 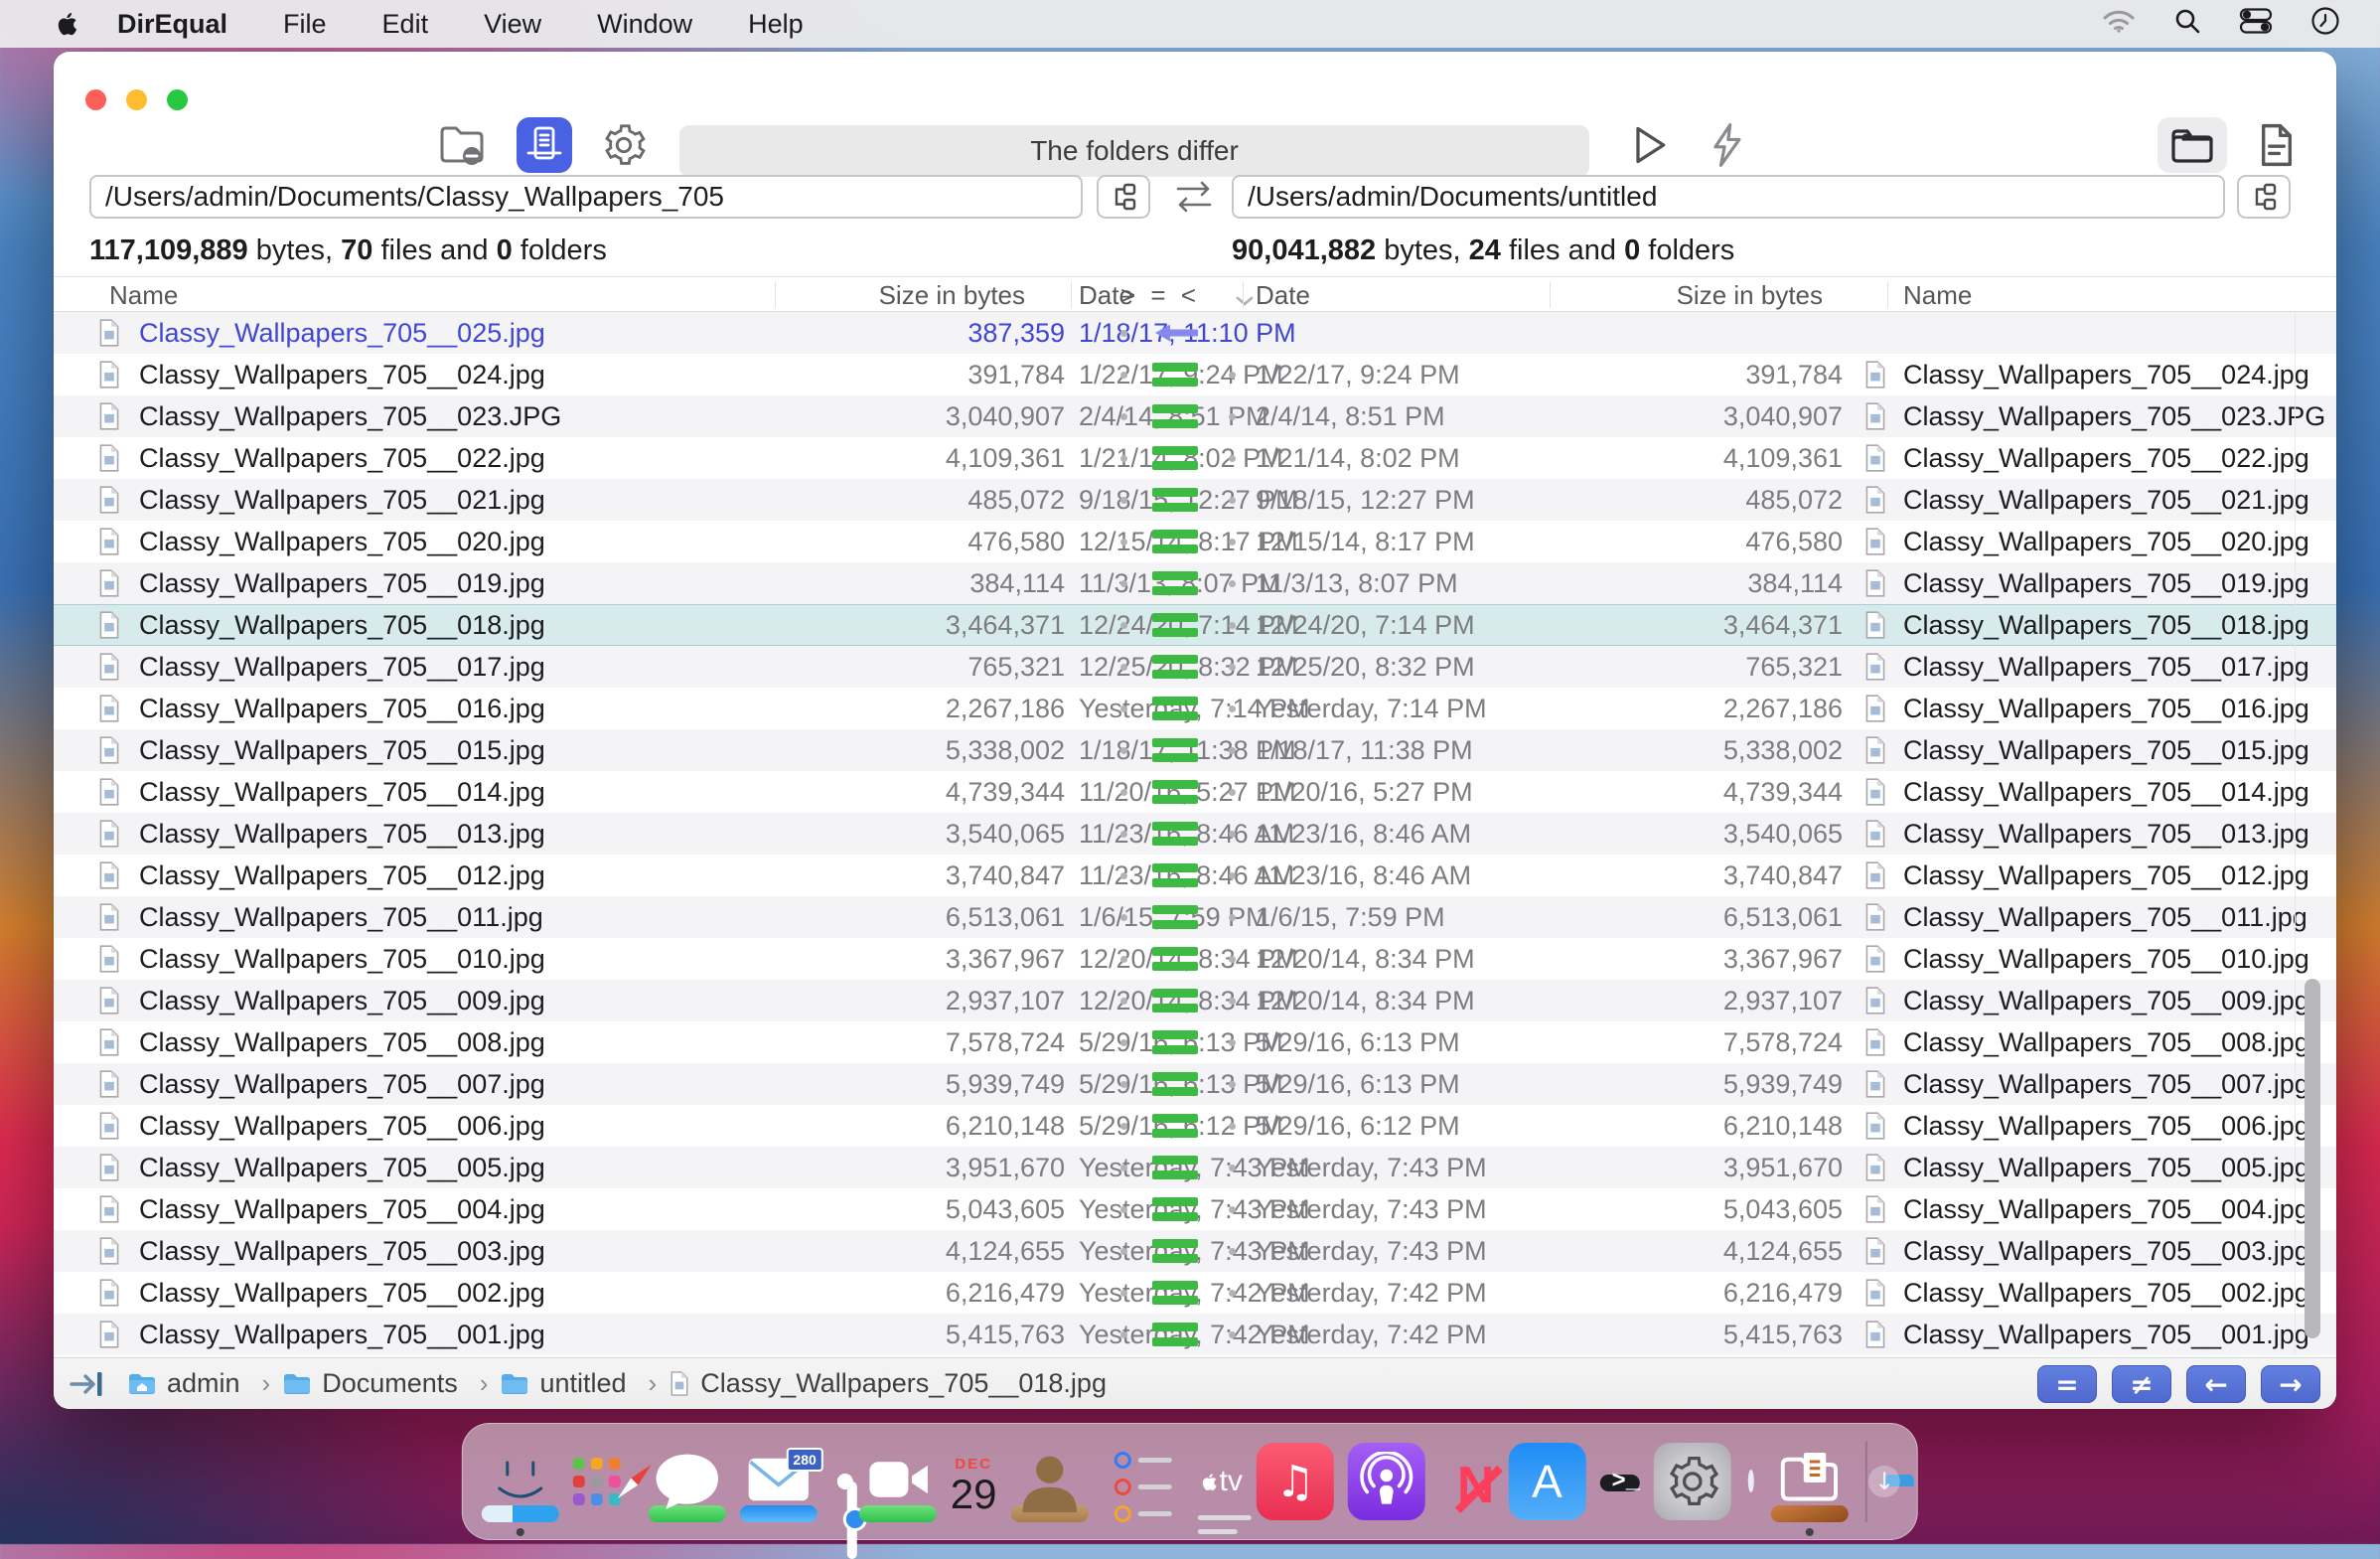 What do you see at coordinates (544, 145) in the screenshot?
I see `compare-button` at bounding box center [544, 145].